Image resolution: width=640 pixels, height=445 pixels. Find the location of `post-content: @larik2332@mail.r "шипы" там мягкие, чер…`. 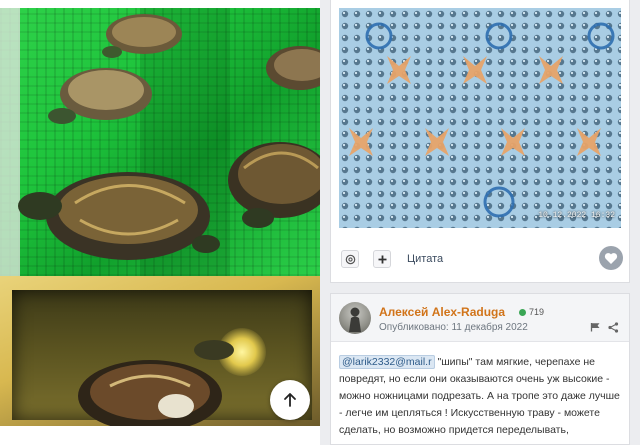

post-content: @larik2332@mail.r "шипы" там мягкие, чер… is located at coordinates (482, 396).